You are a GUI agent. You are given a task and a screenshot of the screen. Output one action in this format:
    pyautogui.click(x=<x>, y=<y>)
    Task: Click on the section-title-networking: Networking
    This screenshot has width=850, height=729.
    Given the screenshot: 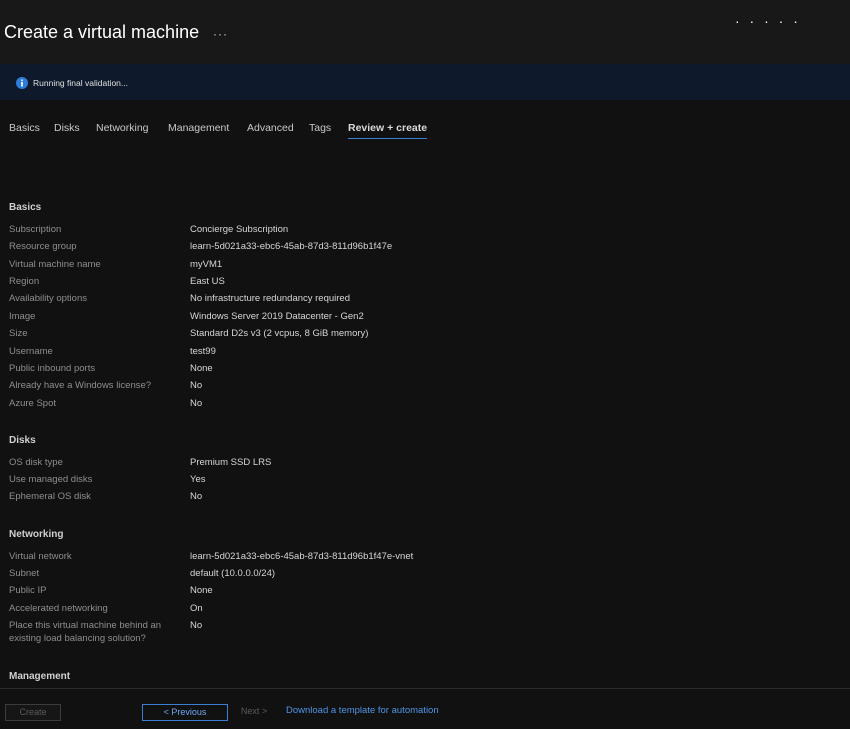 What is the action you would take?
    pyautogui.click(x=36, y=534)
    